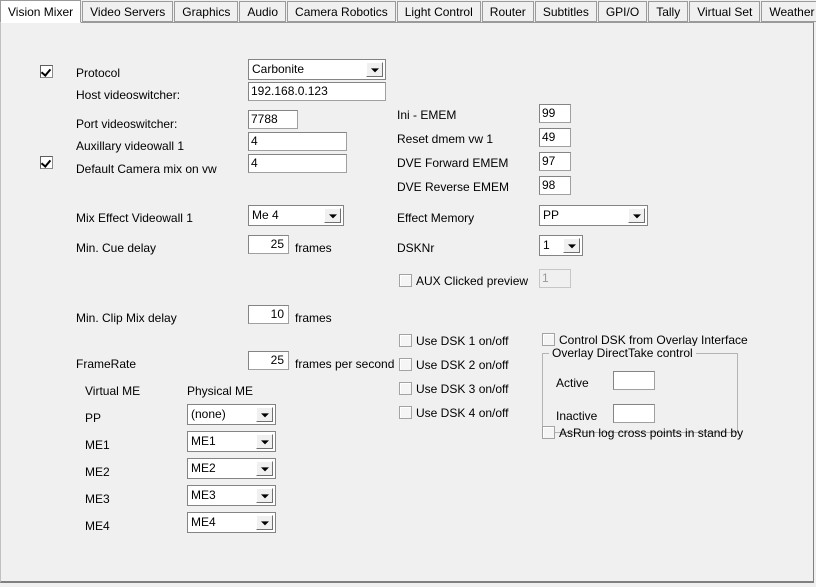  Describe the element at coordinates (453, 187) in the screenshot. I see `dve-reverse-emem-label: DVE Reverse EMEM` at that location.